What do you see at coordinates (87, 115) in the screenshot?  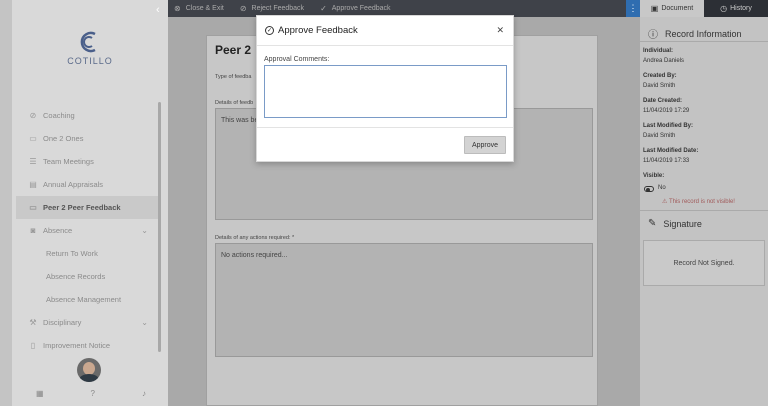 I see `sidebar-item-coaching: ⊘ Coaching` at bounding box center [87, 115].